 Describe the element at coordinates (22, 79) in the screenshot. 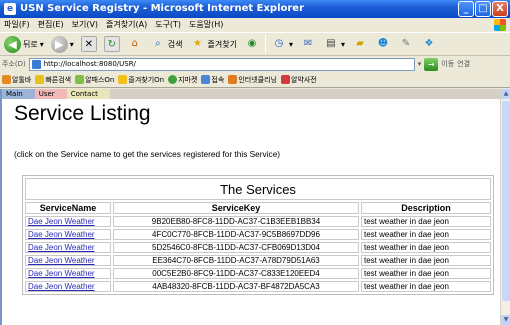

I see `links-item-label: 알툴바` at that location.